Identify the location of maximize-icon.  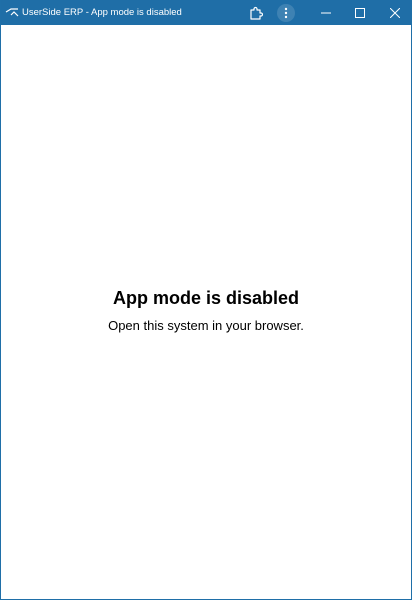
(360, 12).